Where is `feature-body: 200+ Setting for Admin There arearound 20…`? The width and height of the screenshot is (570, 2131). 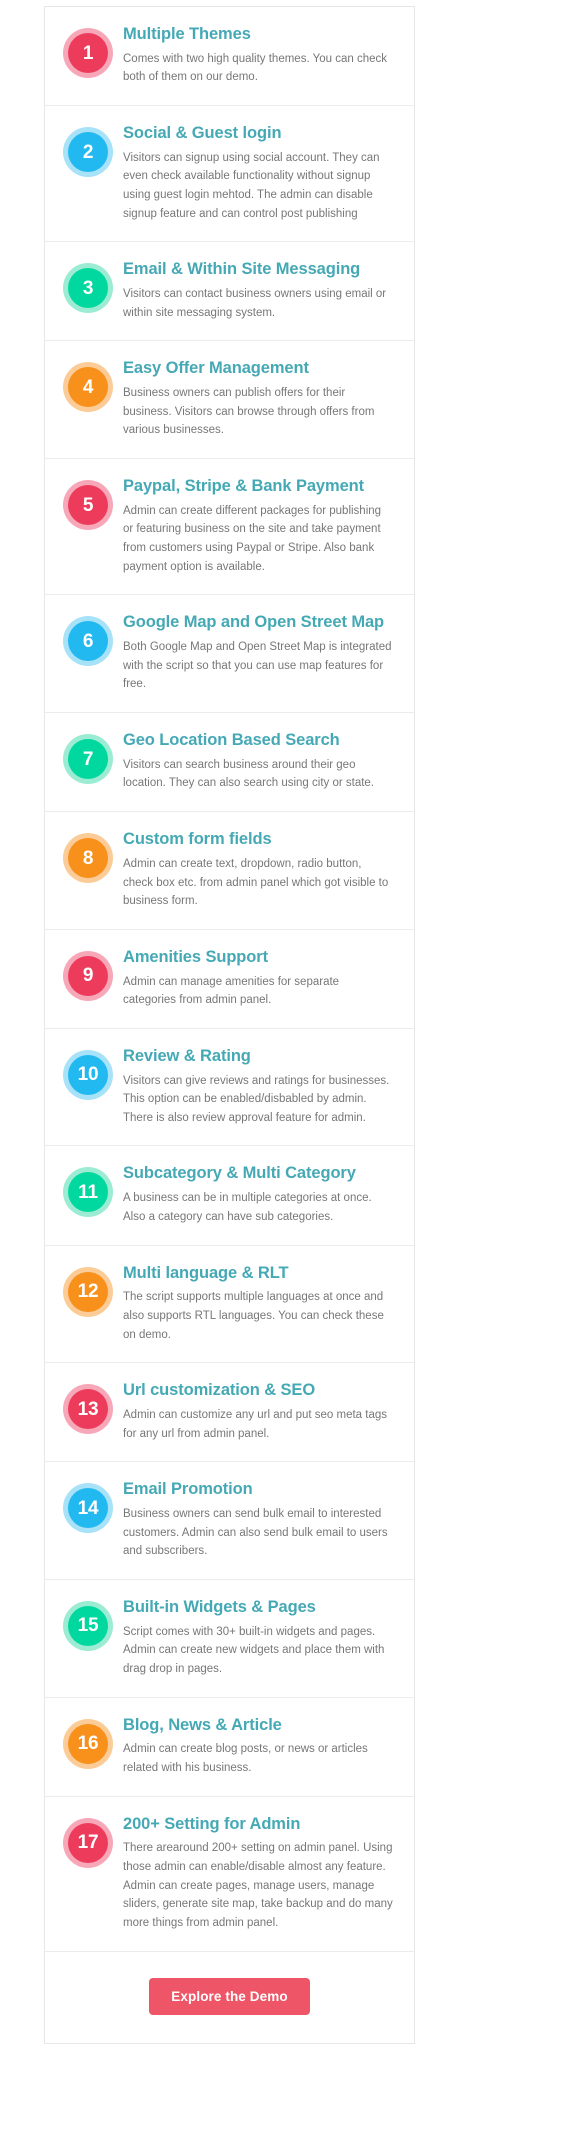 feature-body: 200+ Setting for Admin There arearound 20… is located at coordinates (259, 1874).